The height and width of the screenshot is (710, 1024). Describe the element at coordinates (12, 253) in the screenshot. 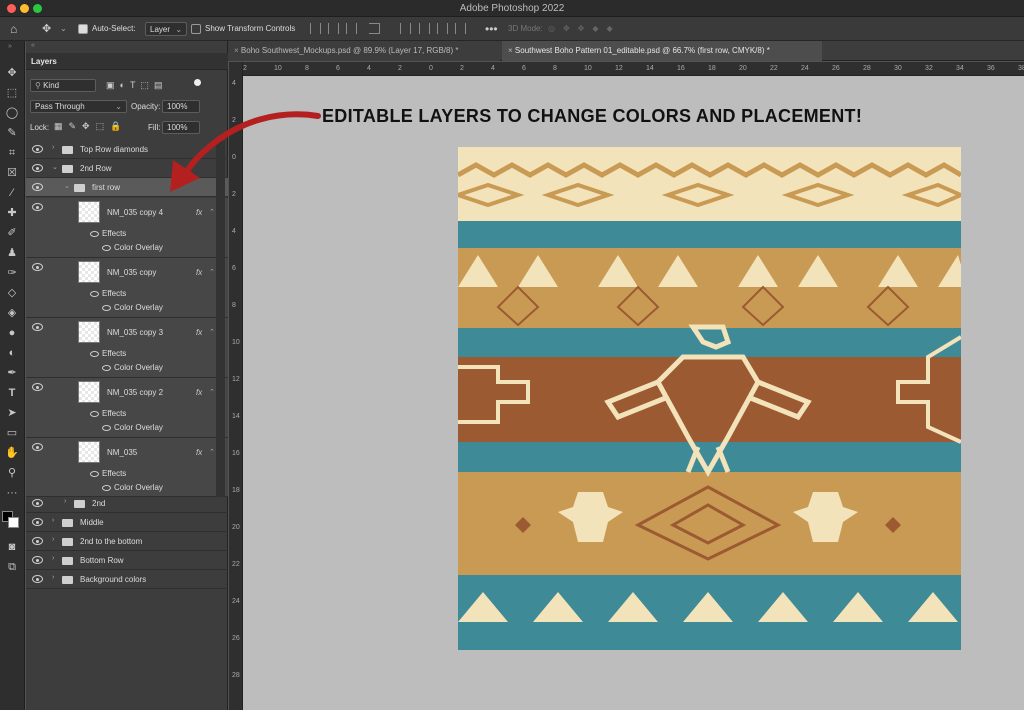

I see `clone-stamp-tool-icon: ♟` at that location.